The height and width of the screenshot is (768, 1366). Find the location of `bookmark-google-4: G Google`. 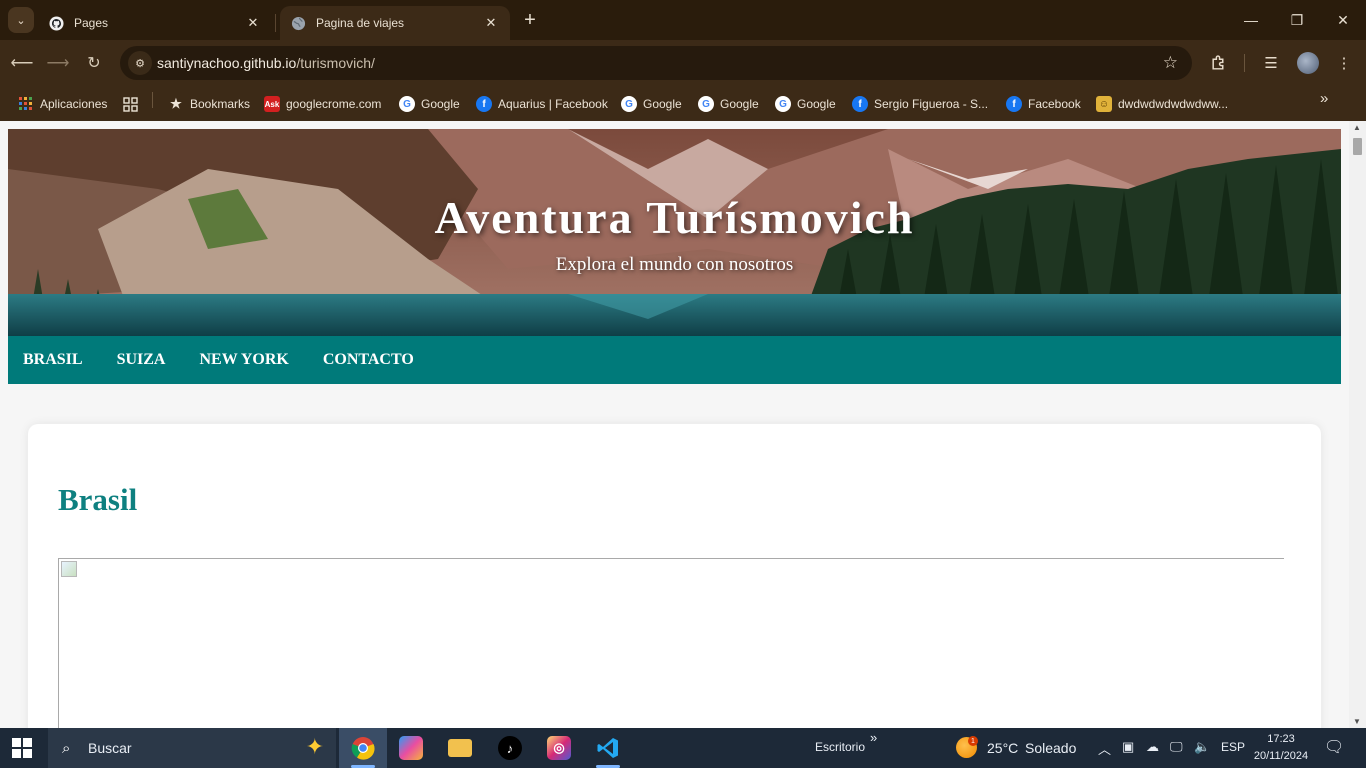

bookmark-google-4: G Google is located at coordinates (805, 104).